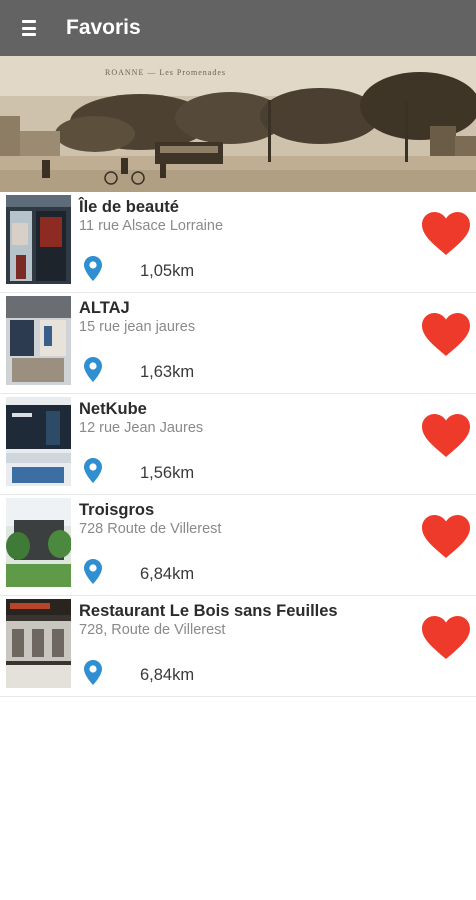 The width and height of the screenshot is (476, 900). I want to click on list-item: Troisgros 728 Route de Villerest 6,84km, so click(238, 545).